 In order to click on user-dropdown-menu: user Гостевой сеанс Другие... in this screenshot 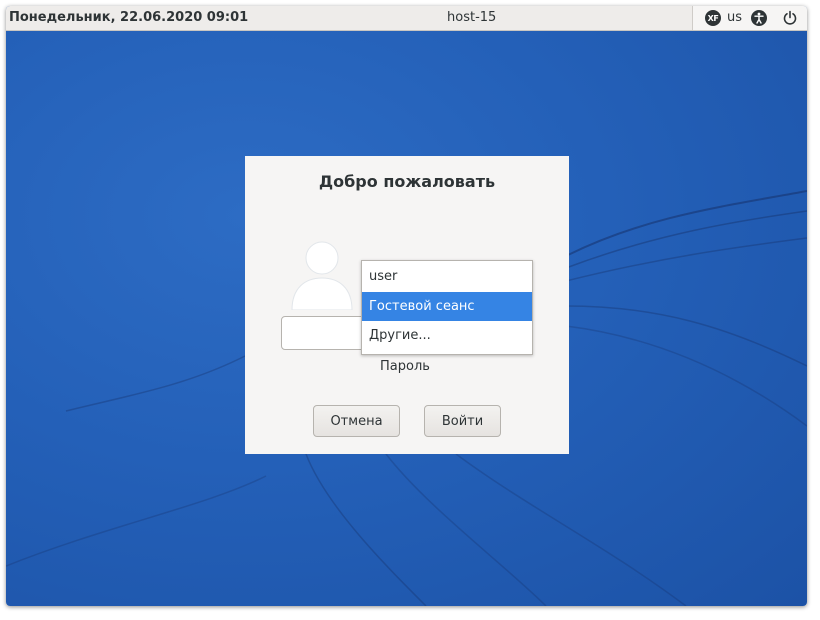, I will do `click(447, 307)`.